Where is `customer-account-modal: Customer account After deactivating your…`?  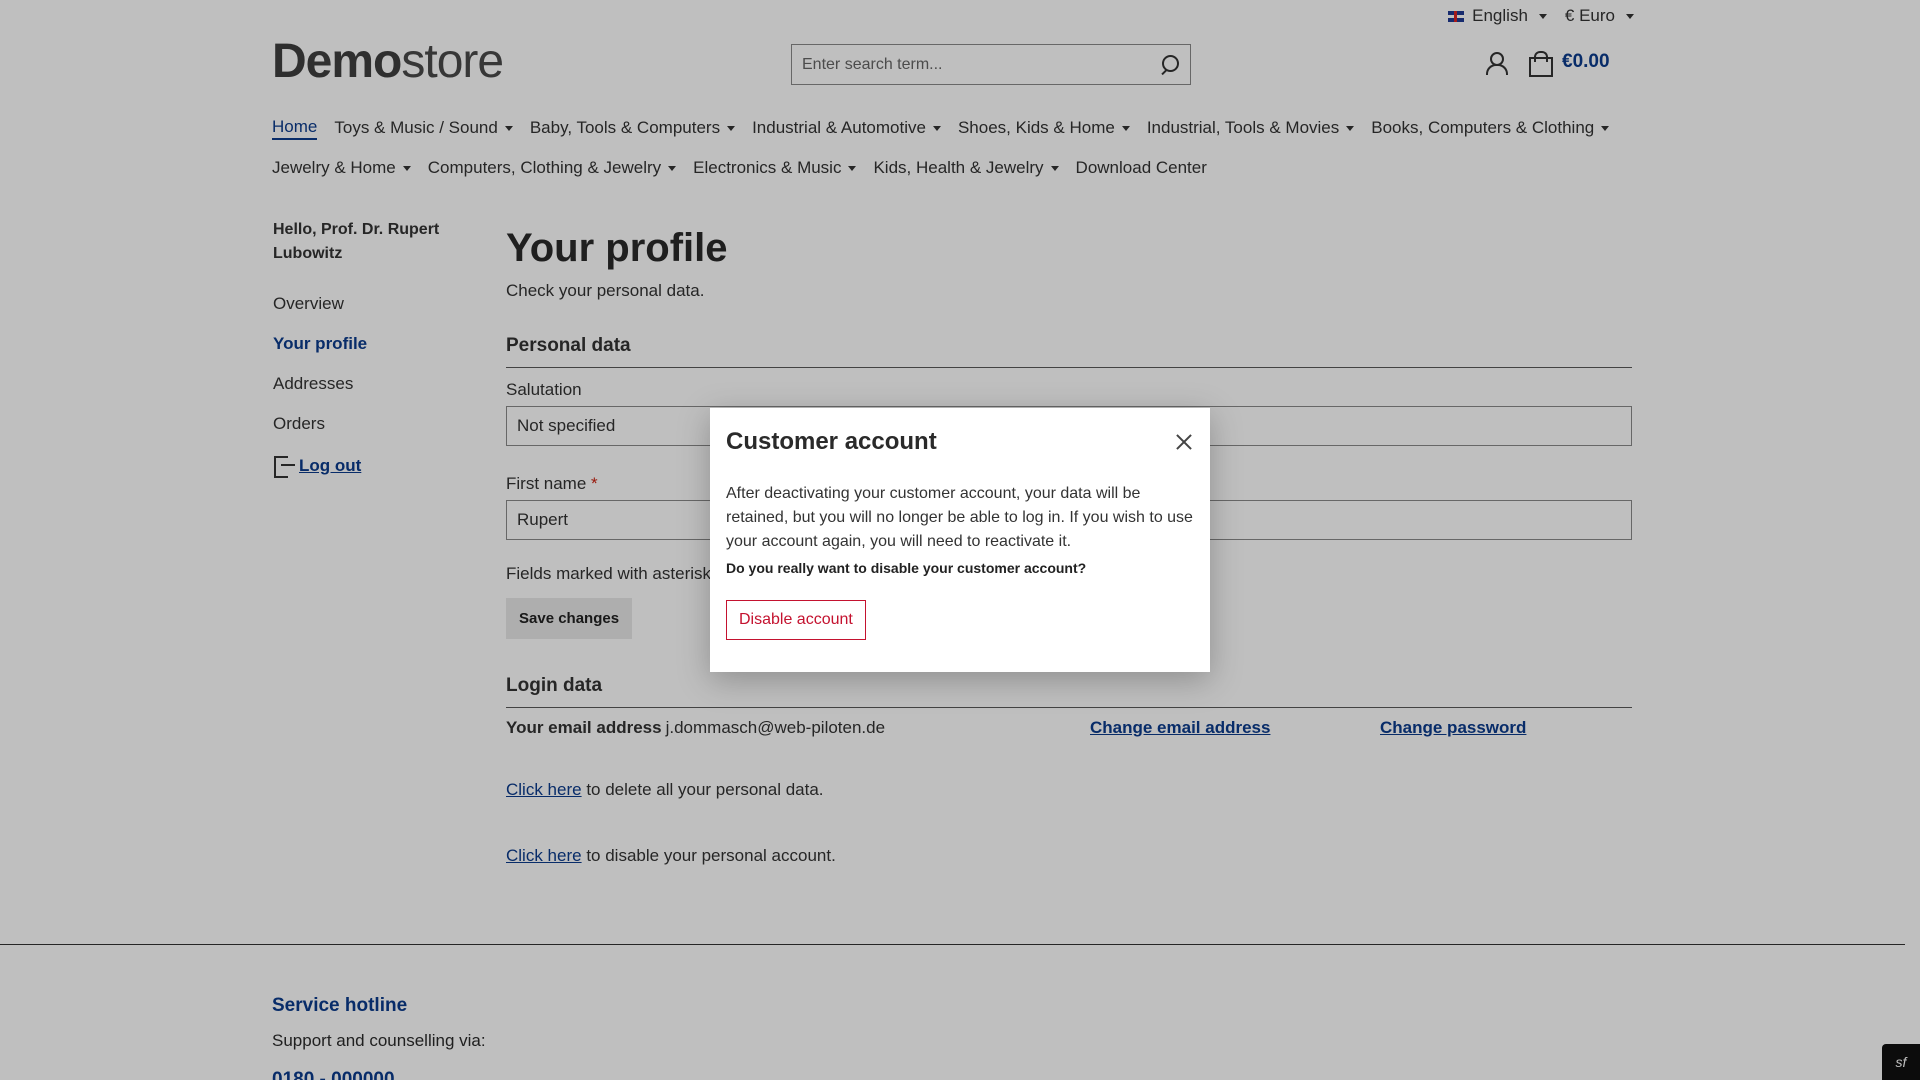 customer-account-modal: Customer account After deactivating your… is located at coordinates (960, 540).